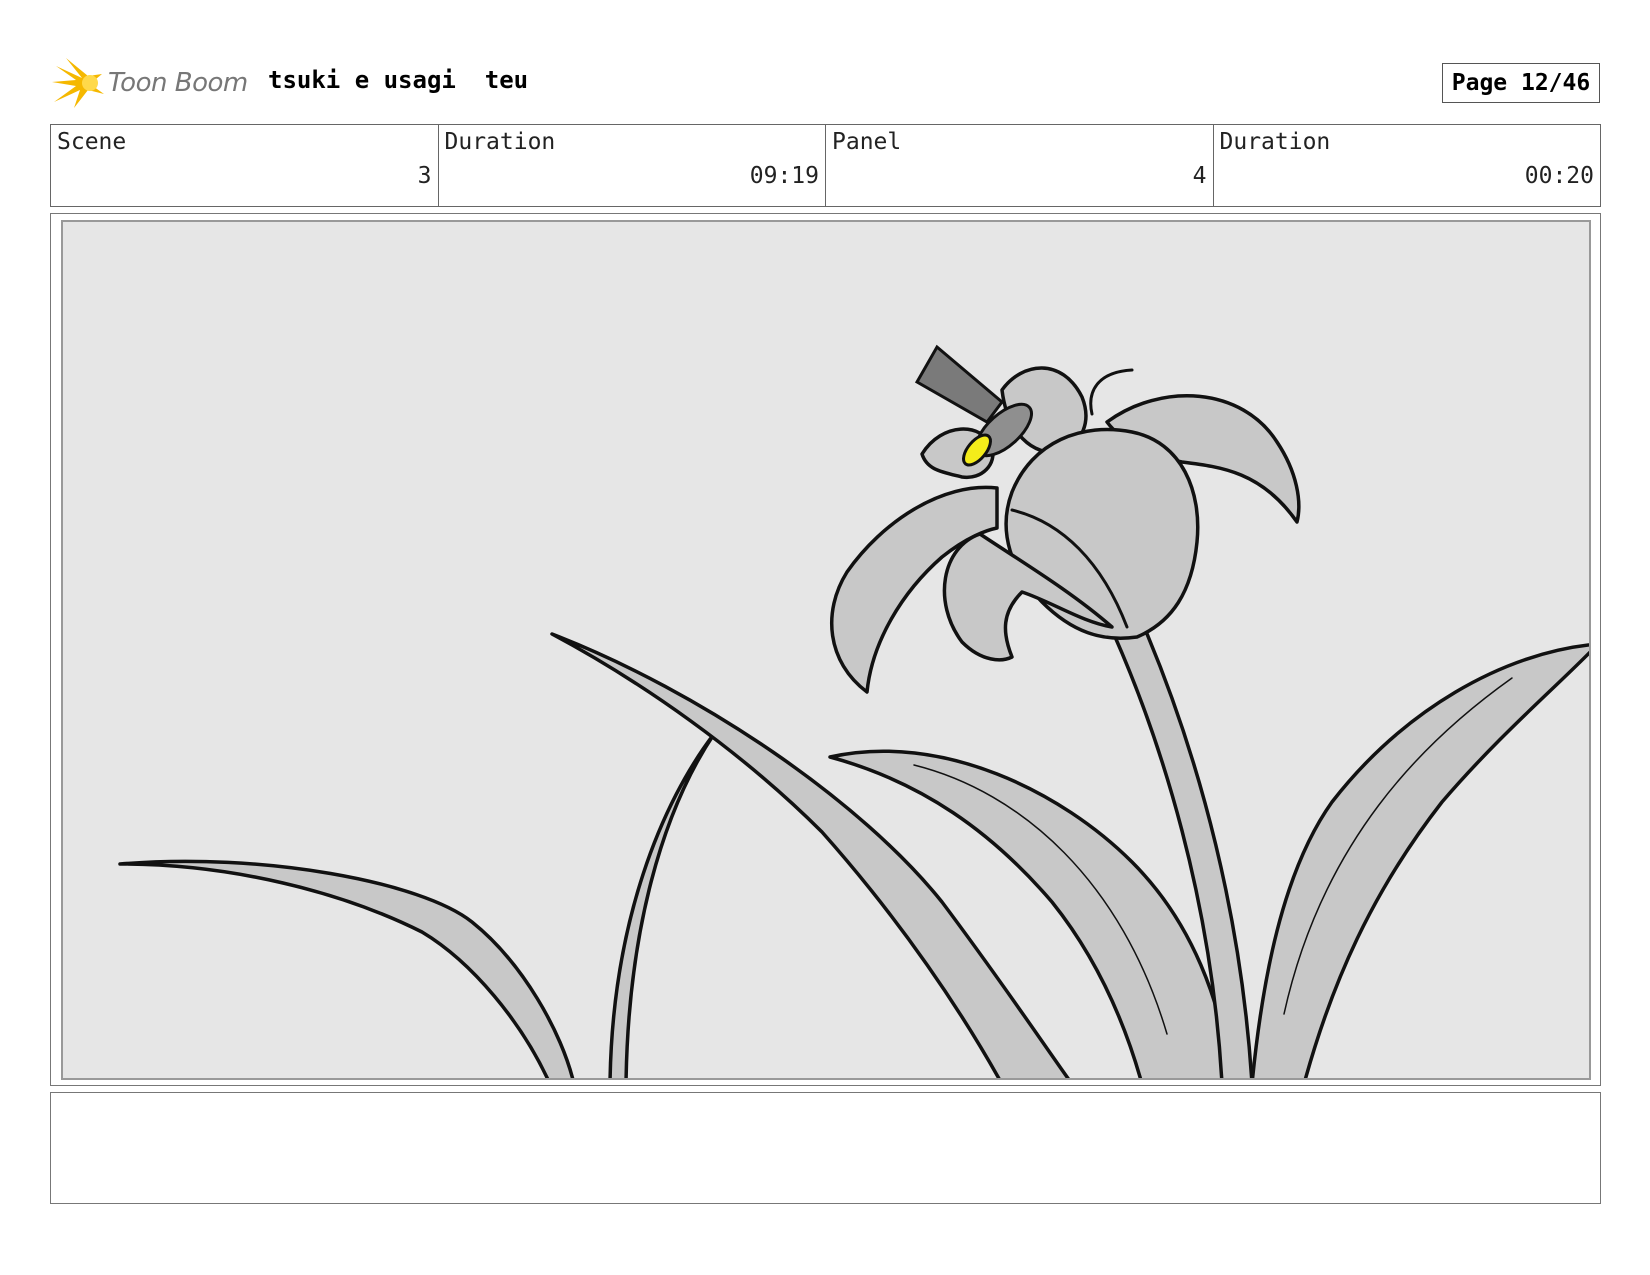  Describe the element at coordinates (825, 1148) in the screenshot. I see `panel-notes-box` at that location.